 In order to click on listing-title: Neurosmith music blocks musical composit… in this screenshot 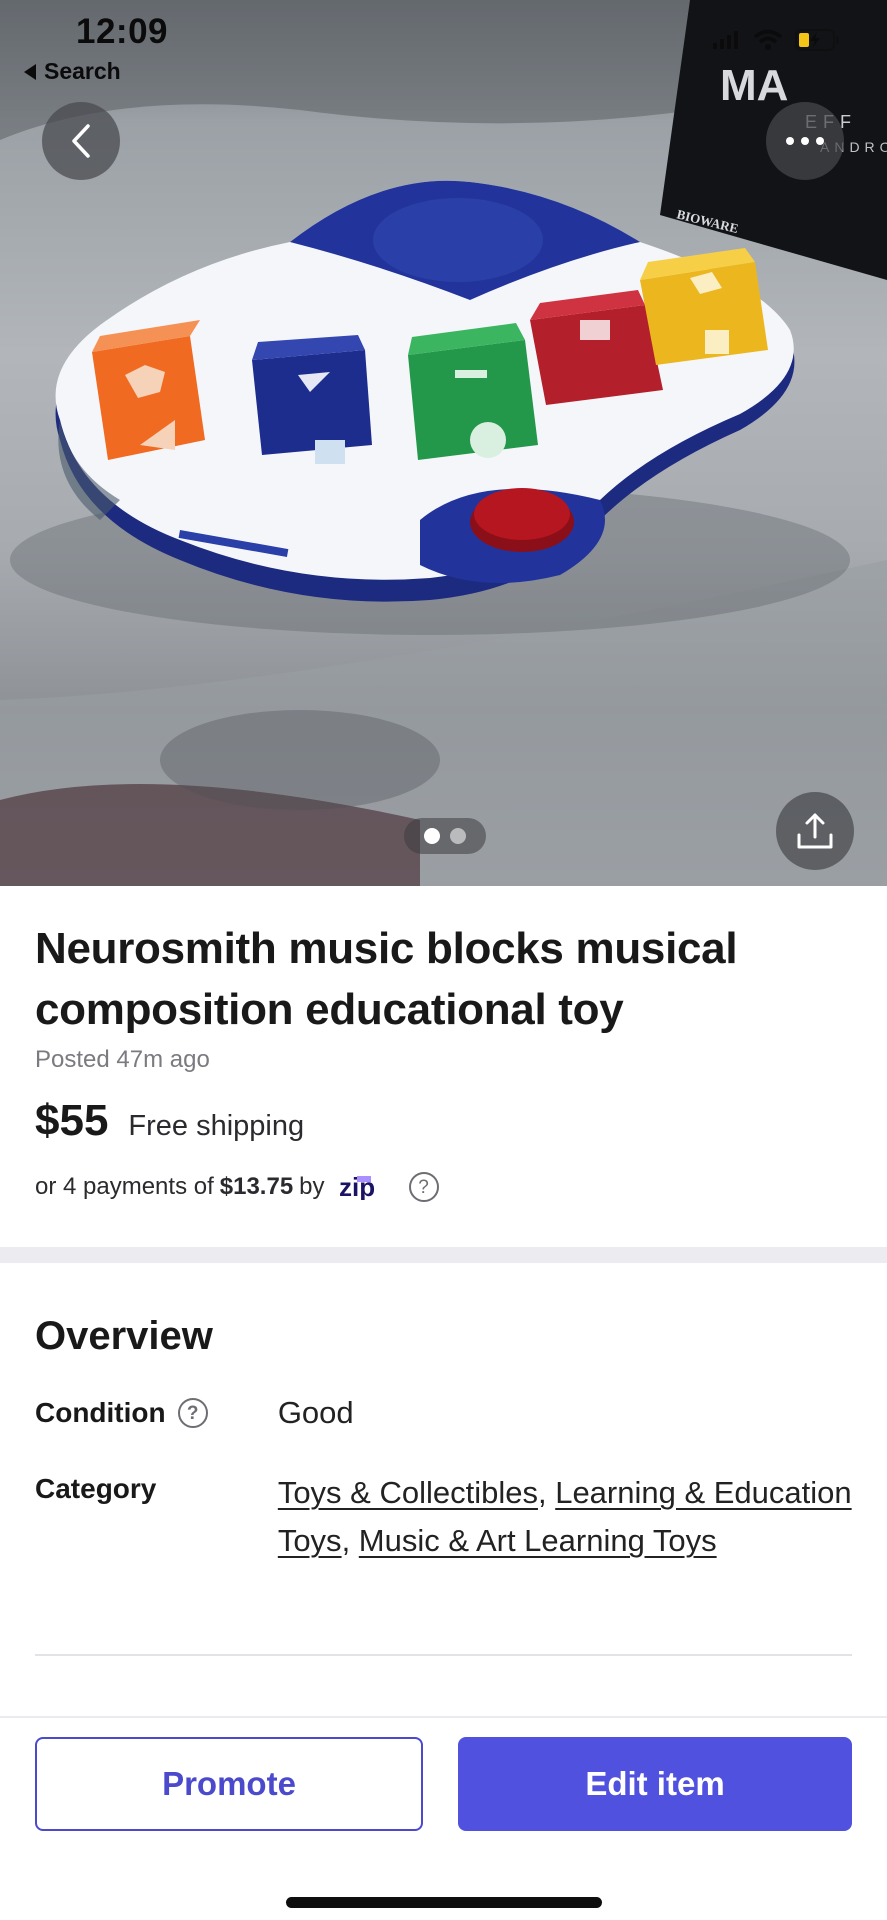, I will do `click(386, 979)`.